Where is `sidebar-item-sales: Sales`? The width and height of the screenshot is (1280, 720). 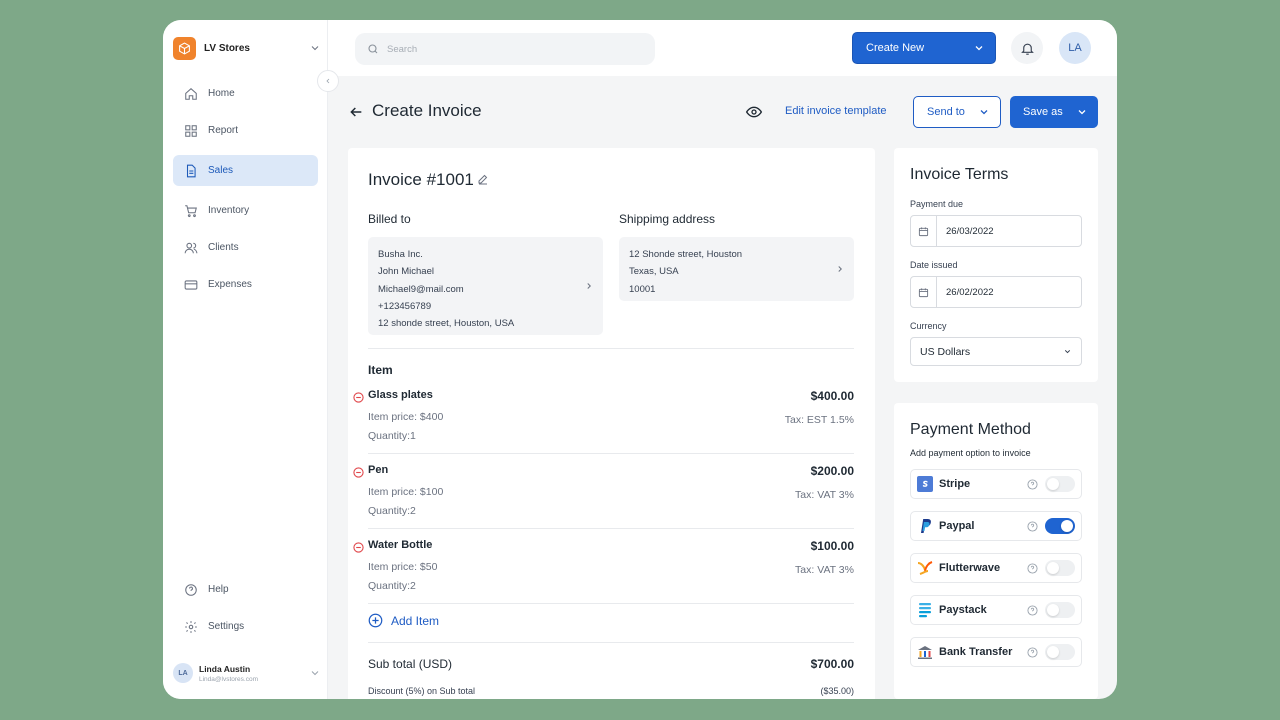 sidebar-item-sales: Sales is located at coordinates (245, 170).